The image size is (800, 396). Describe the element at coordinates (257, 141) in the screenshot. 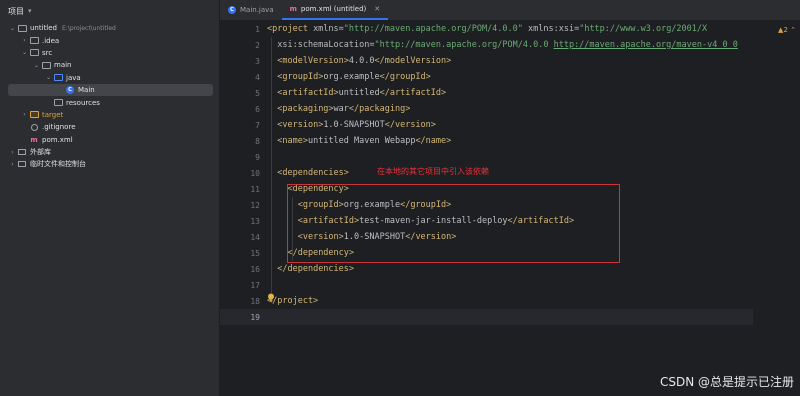

I see `line-number: 8` at that location.